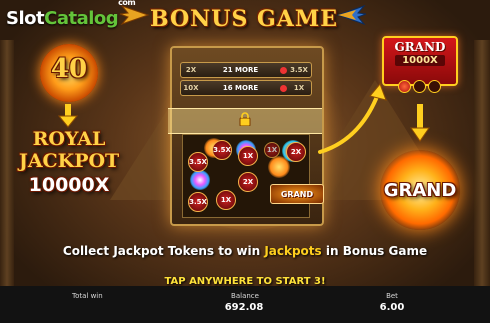 Image resolution: width=490 pixels, height=323 pixels. Describe the element at coordinates (245, 296) in the screenshot. I see `balance-label: Balance` at that location.